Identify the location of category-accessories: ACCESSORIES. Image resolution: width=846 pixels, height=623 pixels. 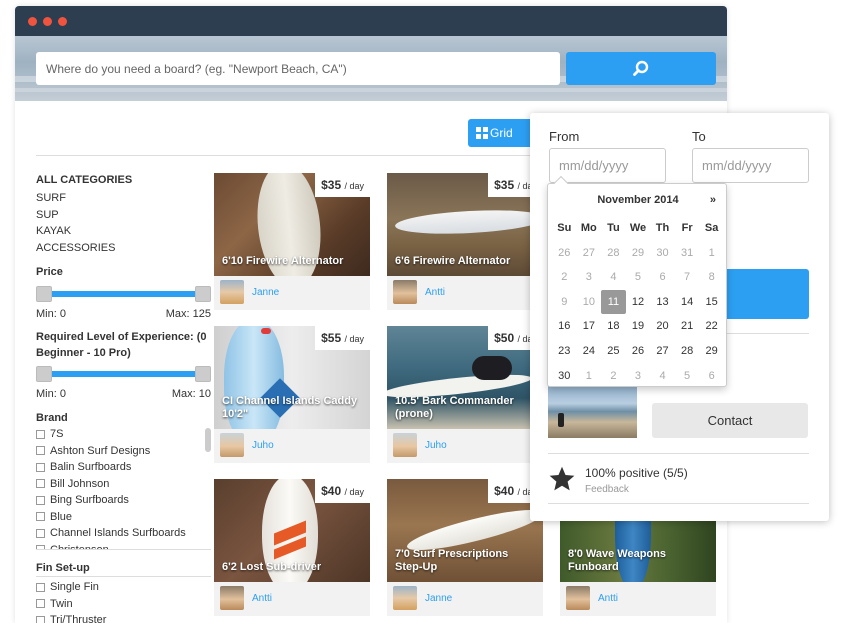
(123, 248).